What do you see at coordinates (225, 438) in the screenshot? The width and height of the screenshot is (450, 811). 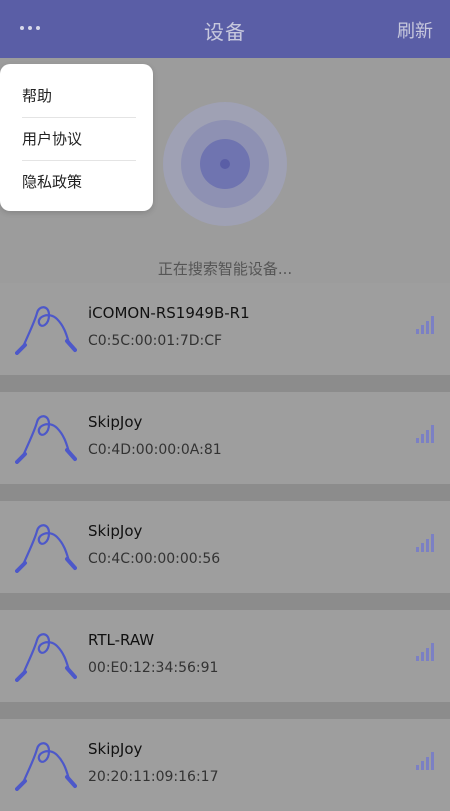 I see `device-row-2: SkipJoy C0:4D:00:00:0A:81` at bounding box center [225, 438].